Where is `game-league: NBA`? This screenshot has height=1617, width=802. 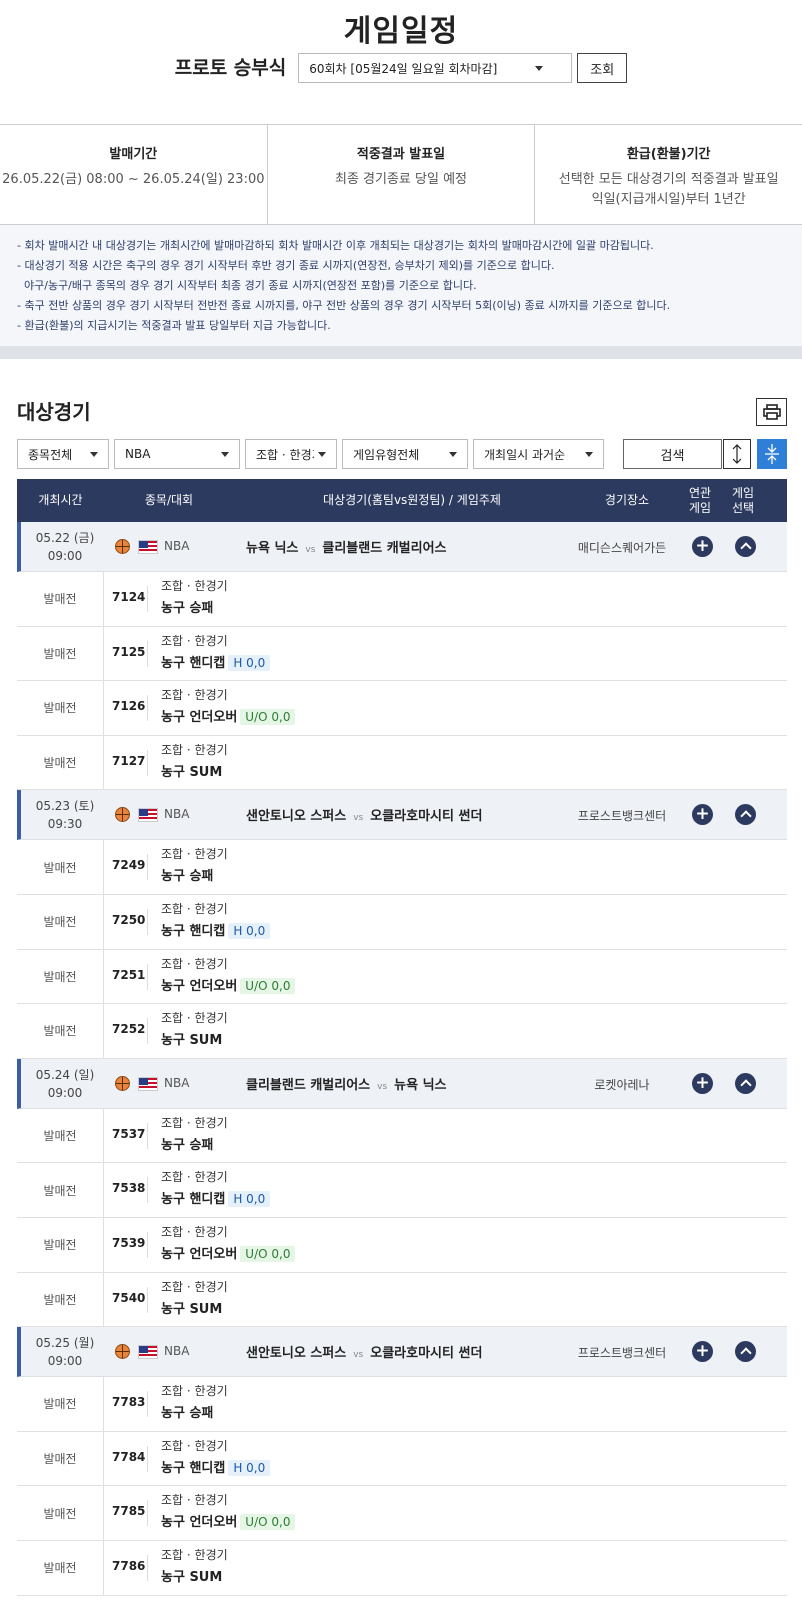
game-league: NBA is located at coordinates (177, 1082).